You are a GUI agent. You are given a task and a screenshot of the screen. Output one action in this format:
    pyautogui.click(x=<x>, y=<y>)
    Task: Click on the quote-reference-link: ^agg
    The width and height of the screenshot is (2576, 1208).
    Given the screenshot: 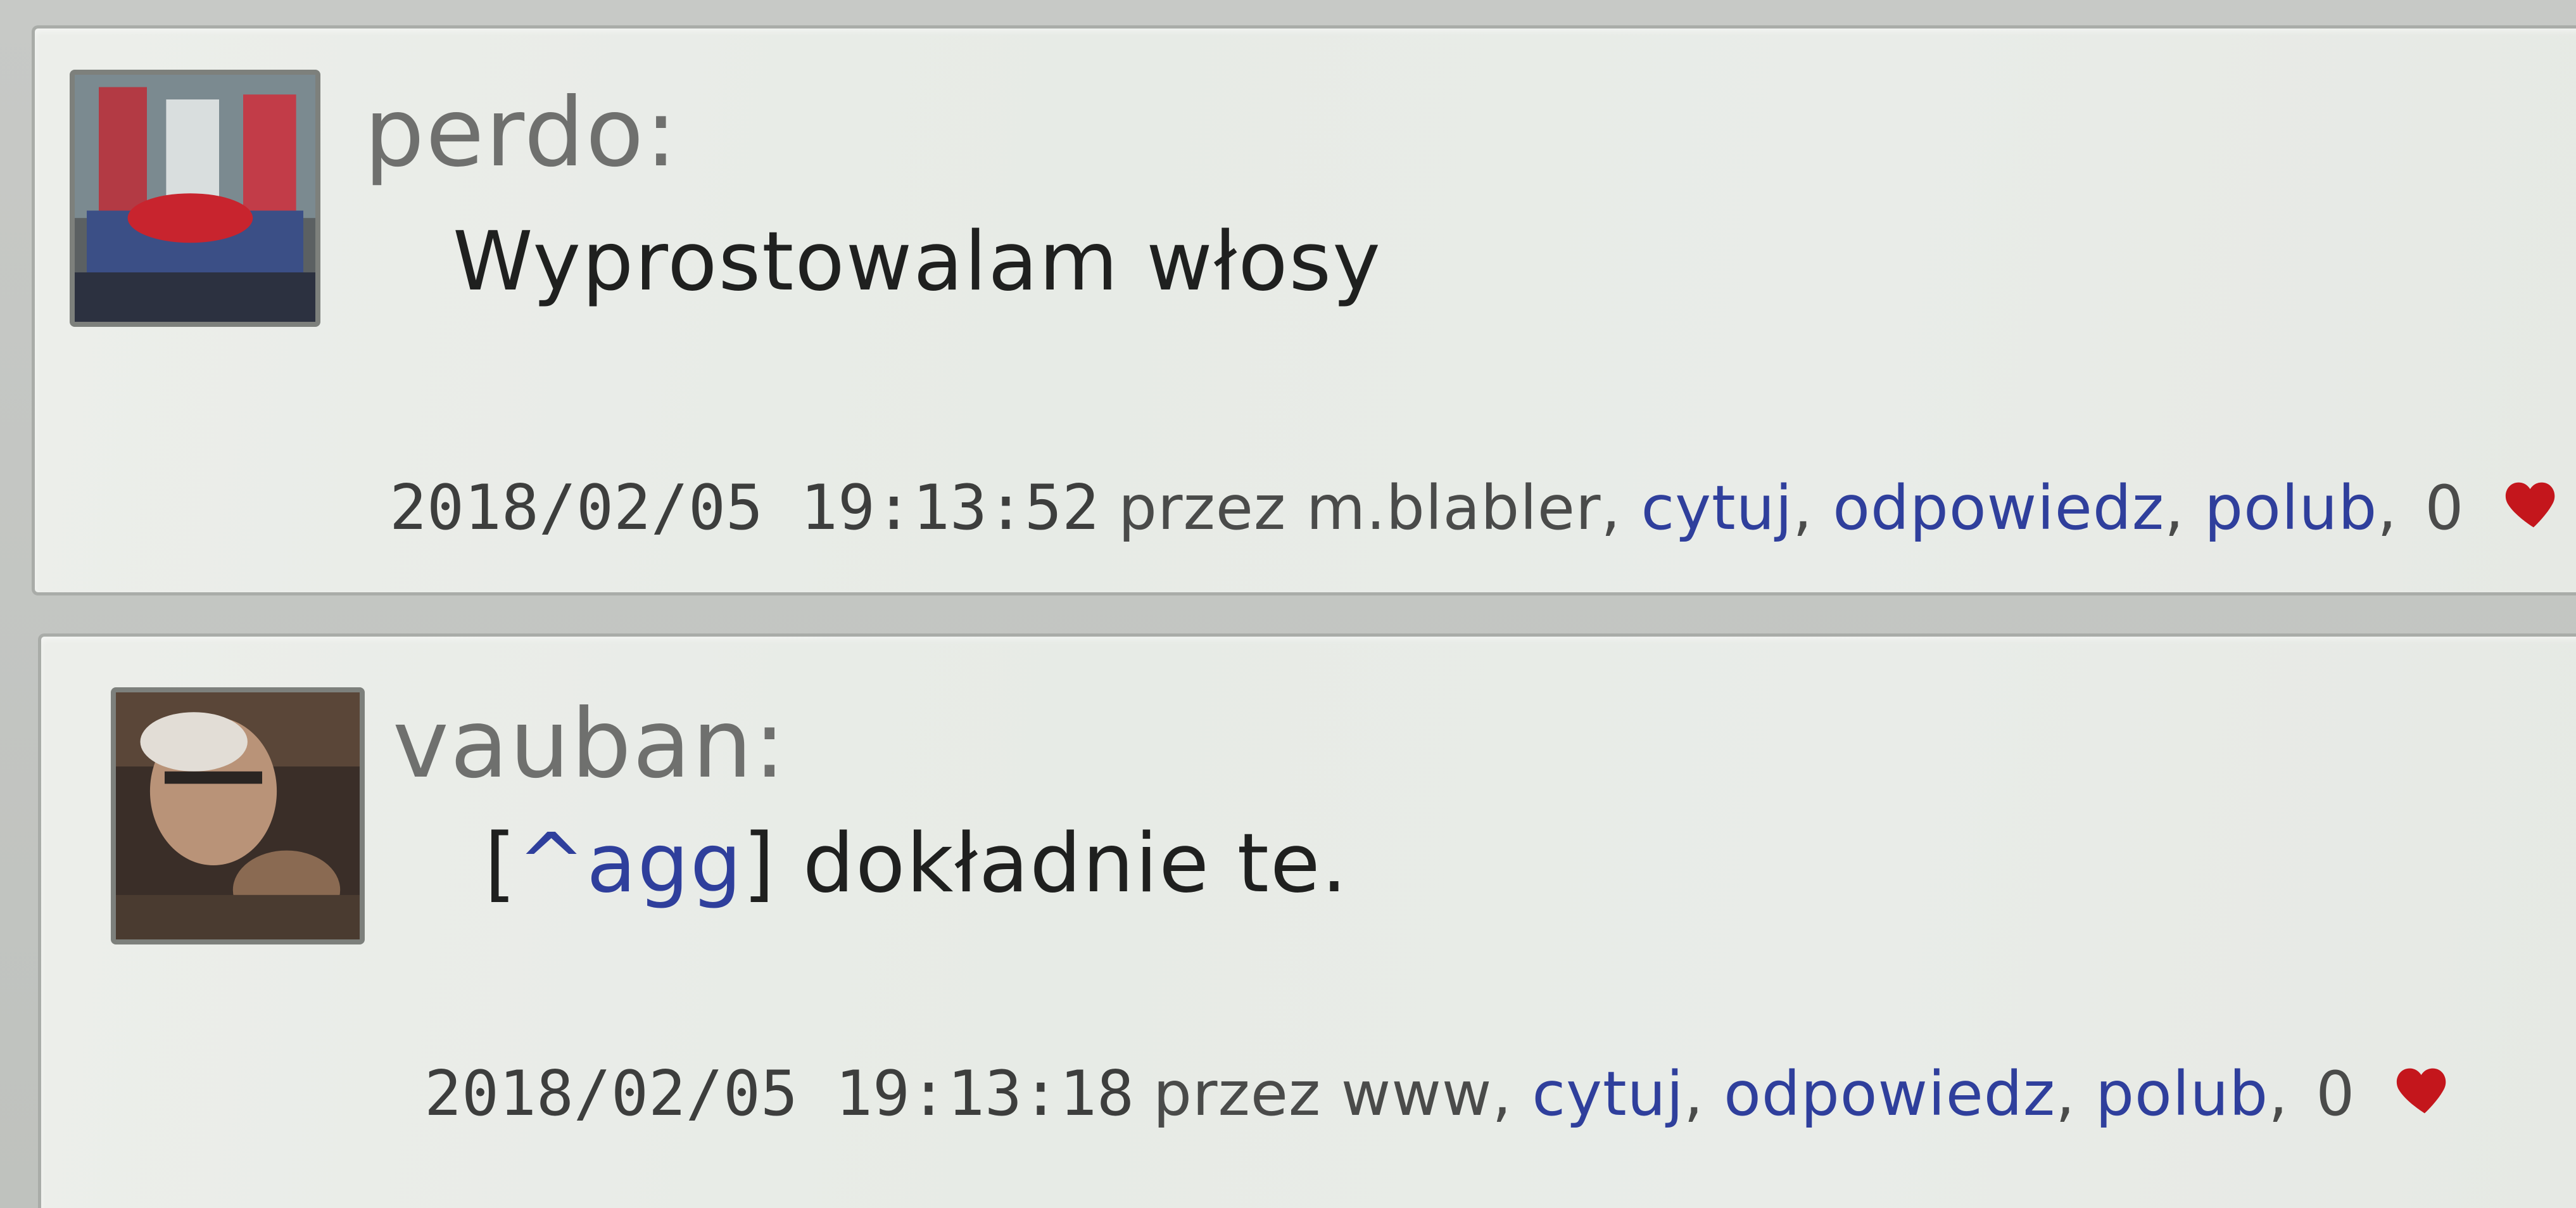 What is the action you would take?
    pyautogui.click(x=630, y=864)
    